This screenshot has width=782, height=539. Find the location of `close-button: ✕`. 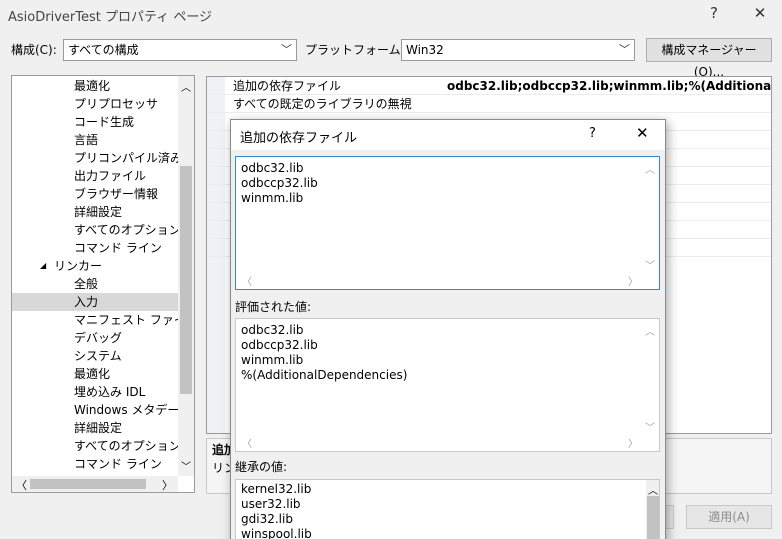

close-button: ✕ is located at coordinates (760, 13).